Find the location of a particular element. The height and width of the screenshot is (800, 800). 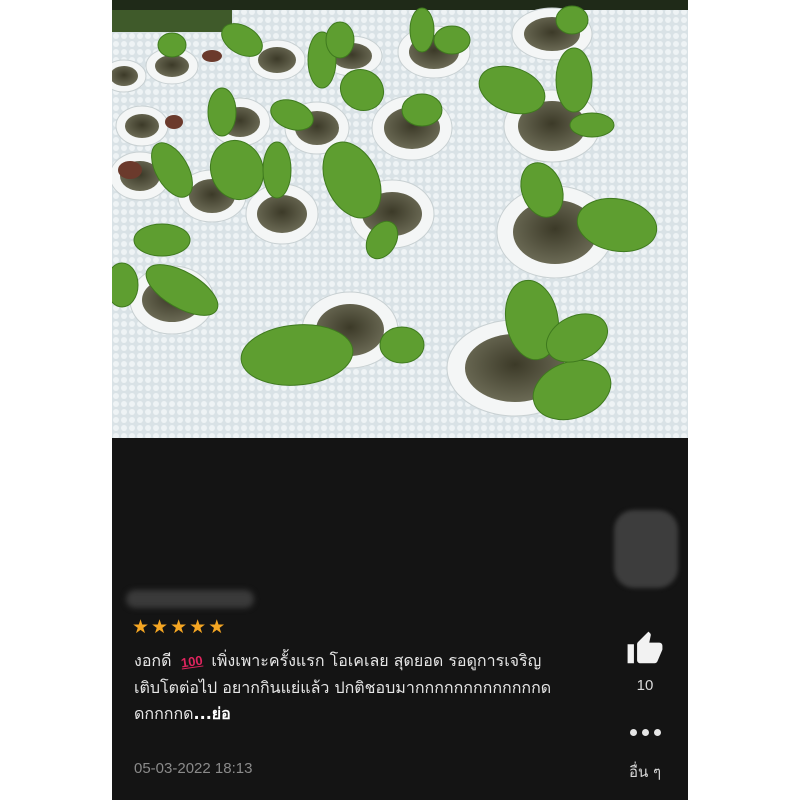

more-button is located at coordinates (645, 732).